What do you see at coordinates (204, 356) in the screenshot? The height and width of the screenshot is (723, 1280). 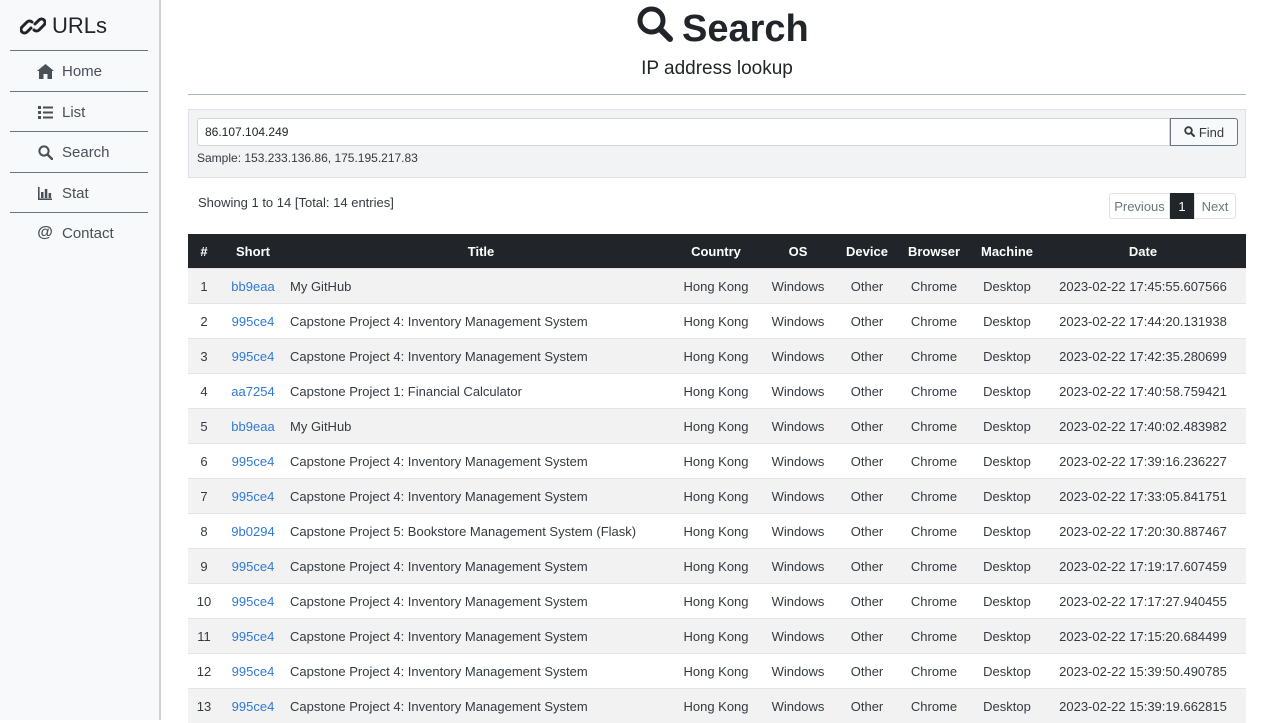 I see `cell-row-number: 3` at bounding box center [204, 356].